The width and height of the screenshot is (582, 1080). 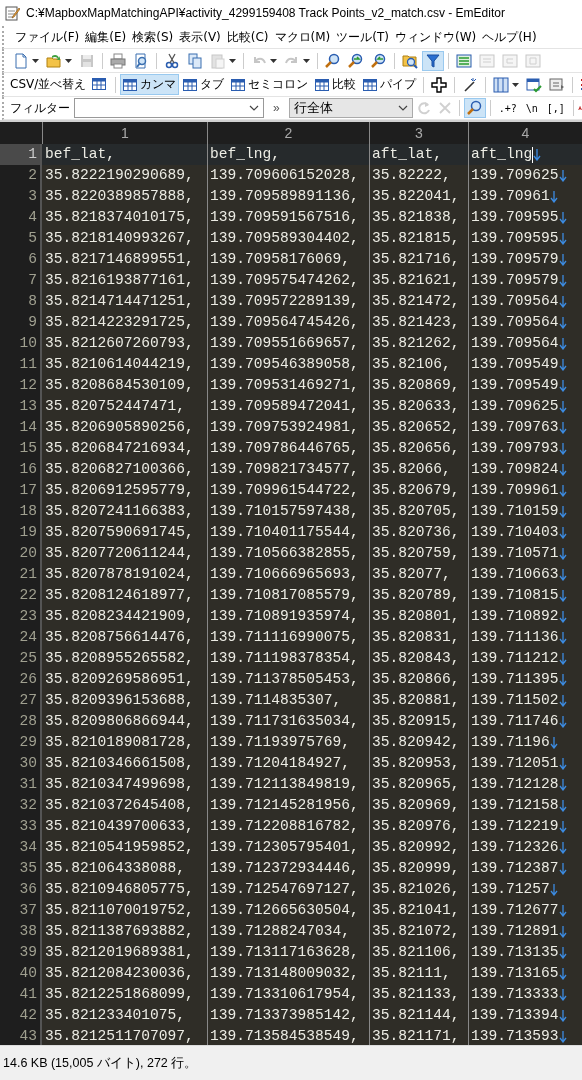 I want to click on line-number: 2, so click(x=21, y=175).